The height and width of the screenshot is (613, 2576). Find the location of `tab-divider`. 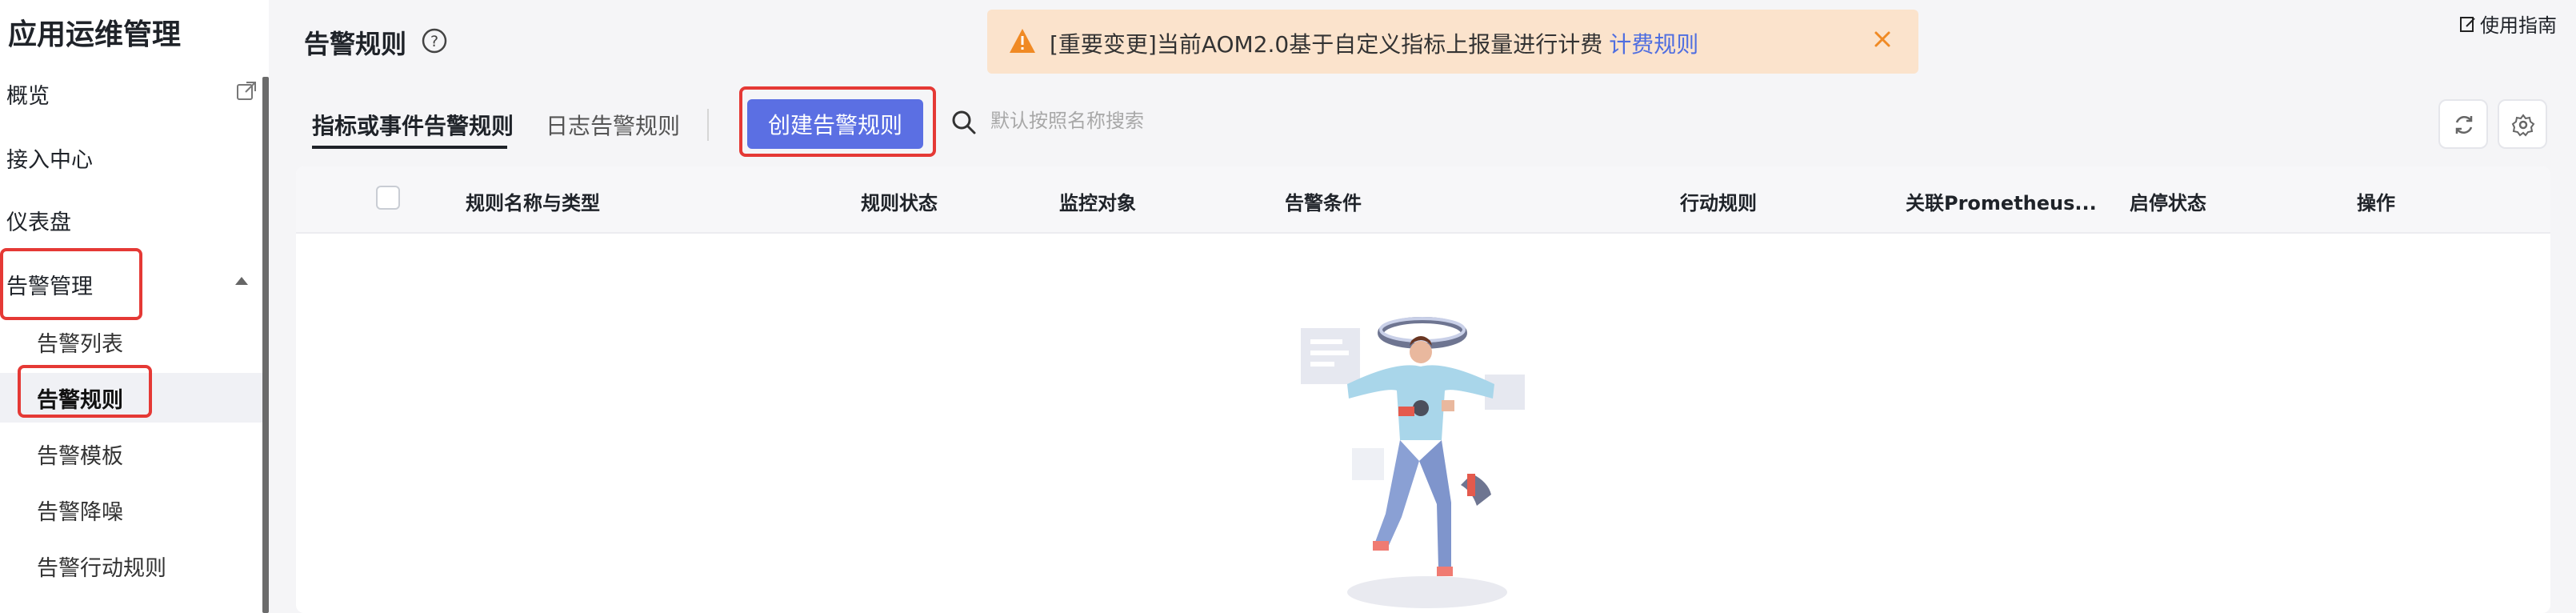

tab-divider is located at coordinates (708, 125).